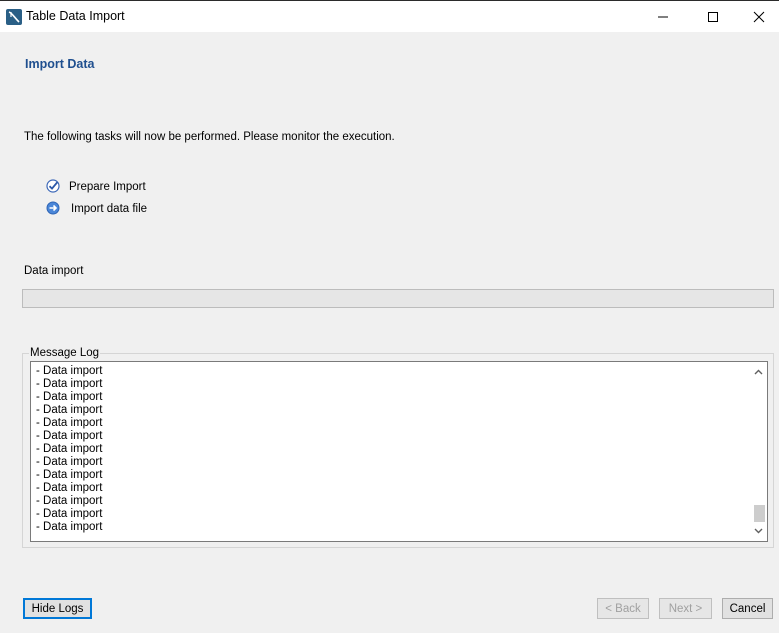 Image resolution: width=779 pixels, height=633 pixels. I want to click on maximize-icon, so click(712, 17).